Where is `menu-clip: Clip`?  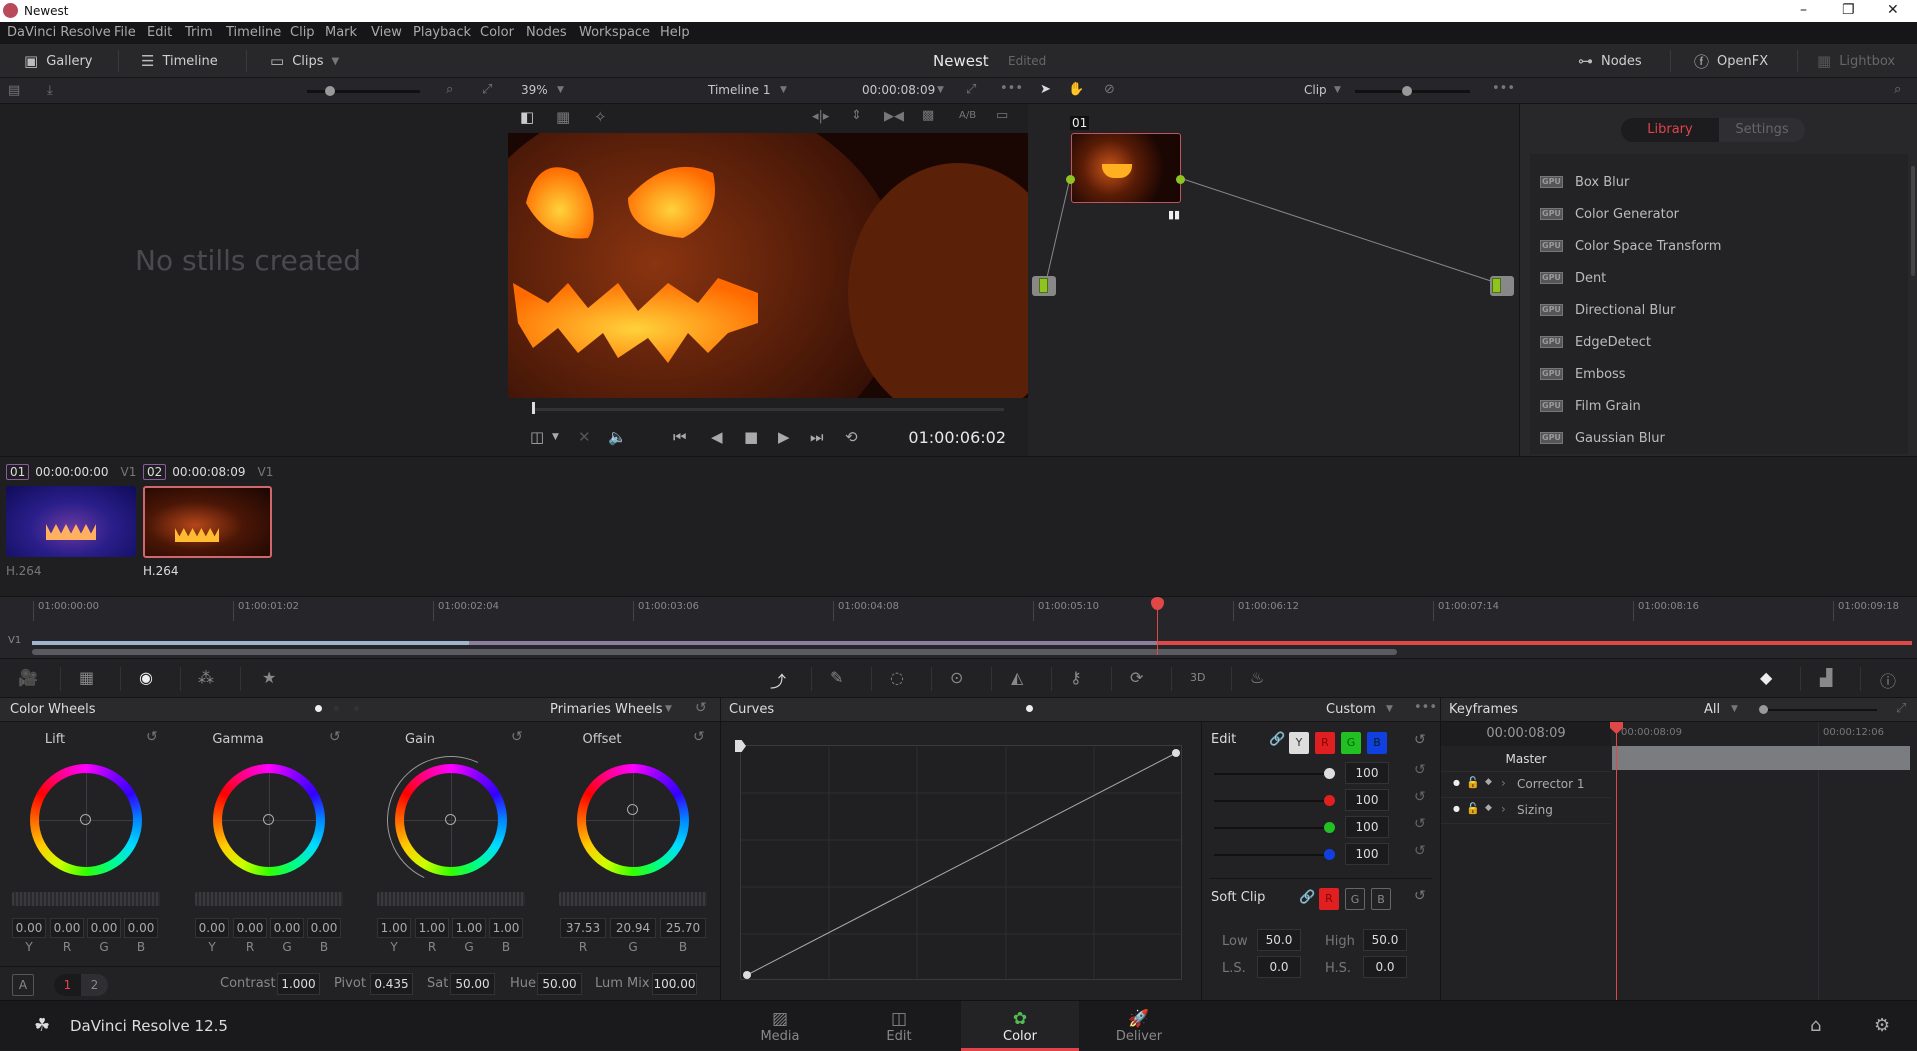
menu-clip: Clip is located at coordinates (302, 32).